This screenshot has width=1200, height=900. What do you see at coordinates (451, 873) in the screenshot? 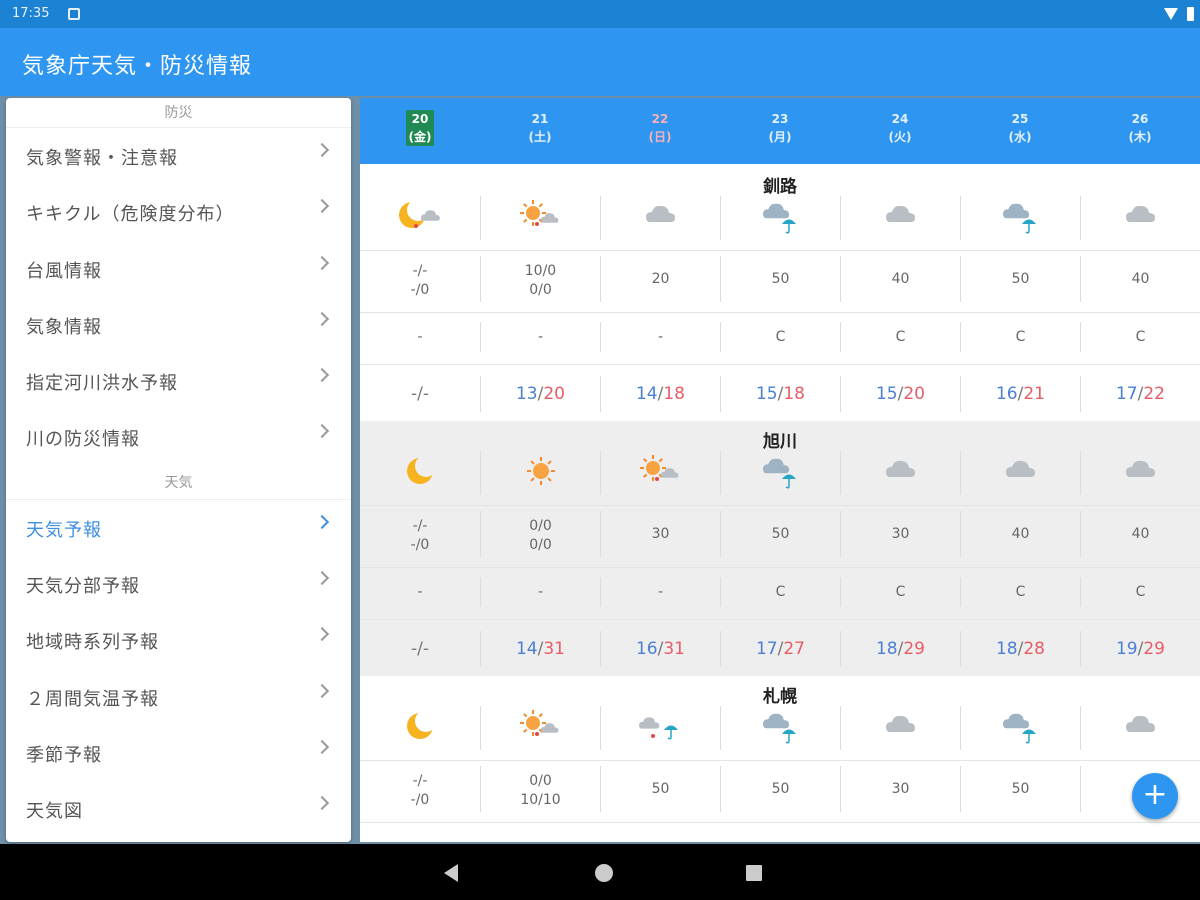
I see `back-icon` at bounding box center [451, 873].